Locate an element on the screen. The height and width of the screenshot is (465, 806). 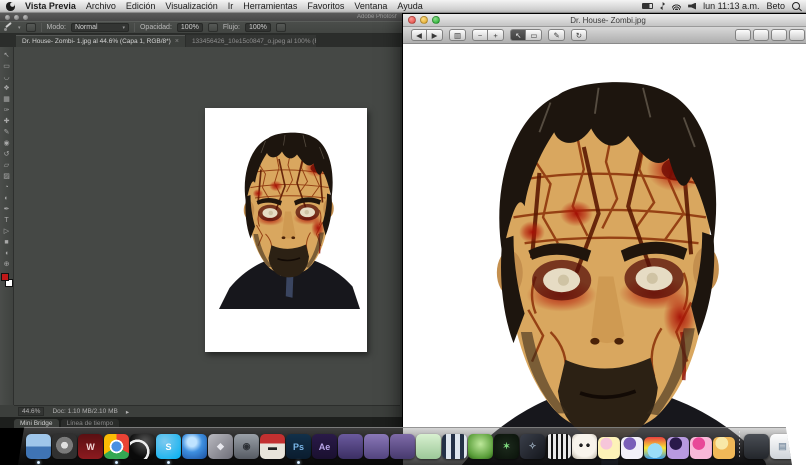
purple-app-2-dock-icon is located at coordinates (376, 446).